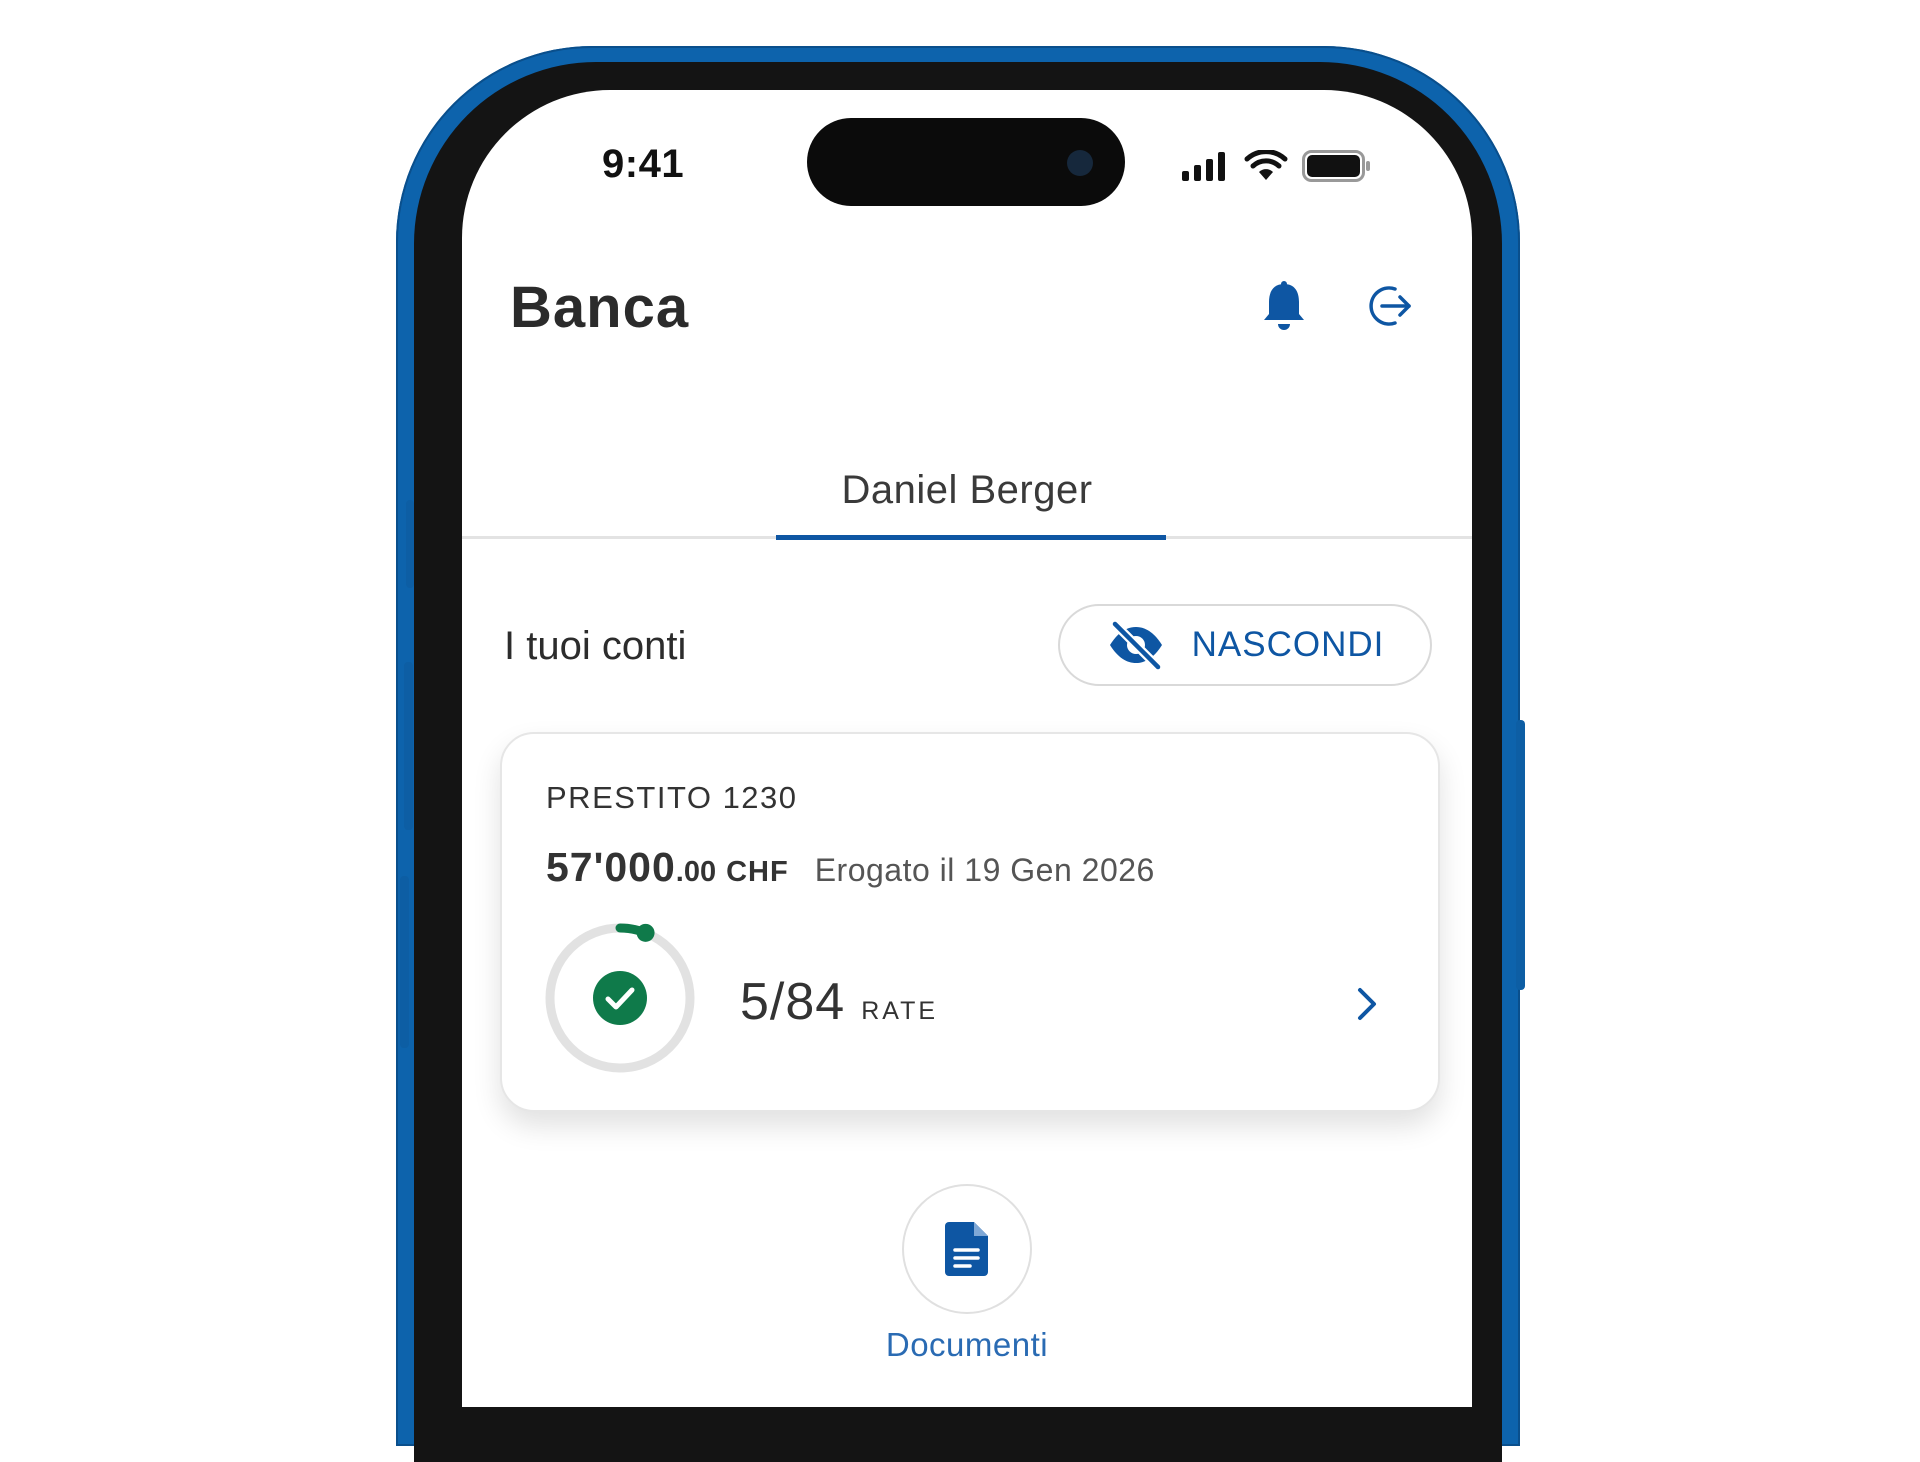  I want to click on logout-button, so click(1390, 306).